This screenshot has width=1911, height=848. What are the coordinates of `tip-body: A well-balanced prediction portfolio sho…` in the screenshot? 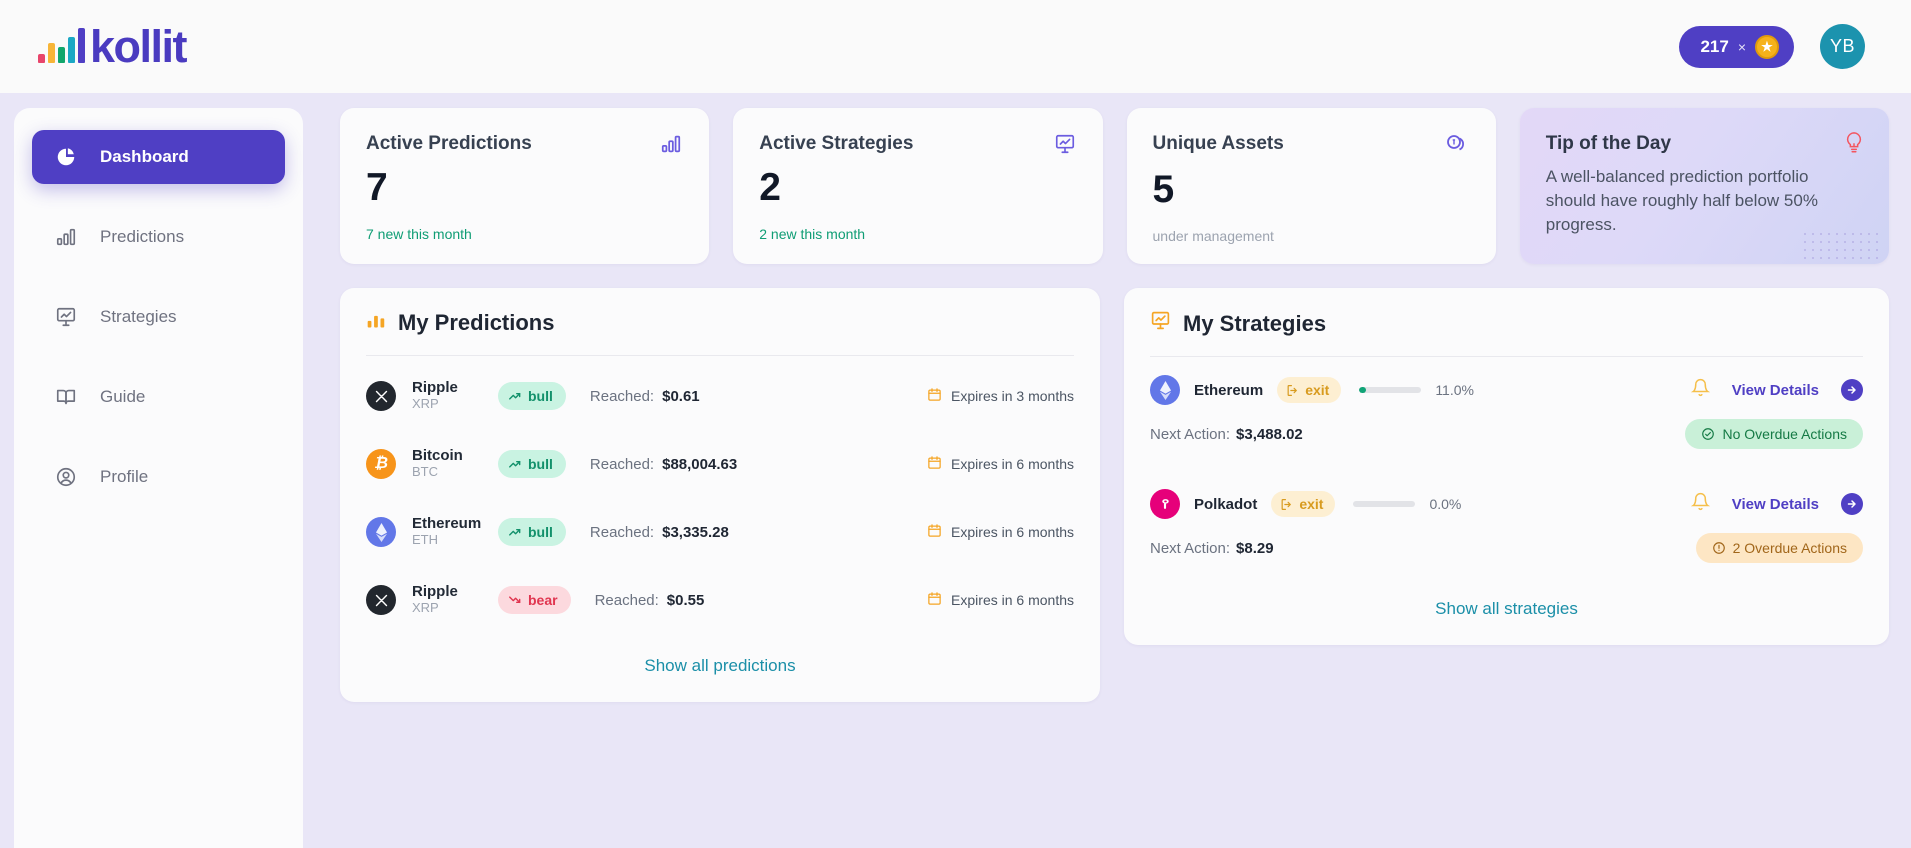 It's located at (1681, 200).